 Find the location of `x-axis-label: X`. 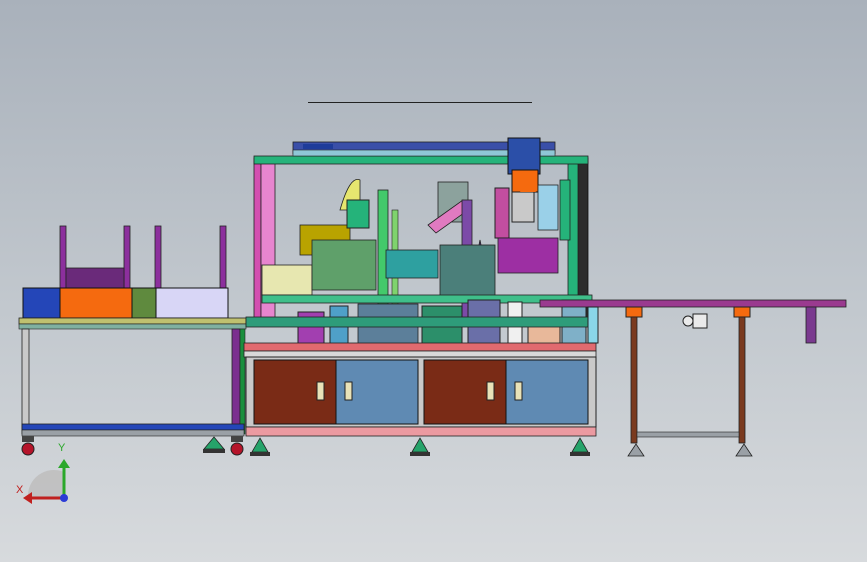

x-axis-label: X is located at coordinates (20, 490).